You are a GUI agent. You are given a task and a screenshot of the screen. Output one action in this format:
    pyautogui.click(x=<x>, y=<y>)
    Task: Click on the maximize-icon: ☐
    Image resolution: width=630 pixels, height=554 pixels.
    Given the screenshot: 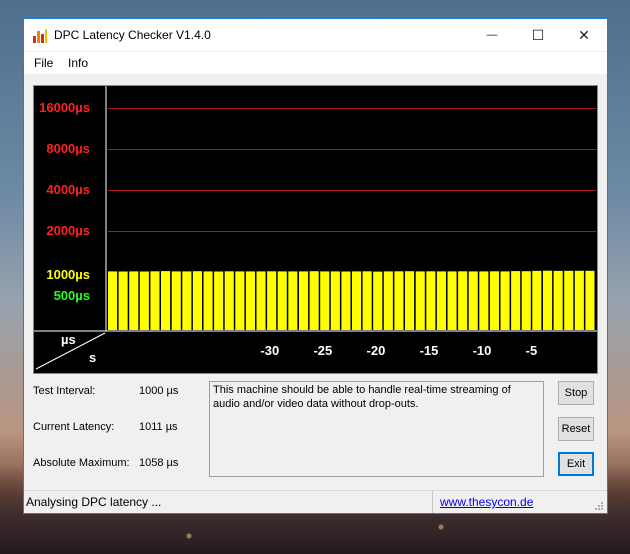 What is the action you would take?
    pyautogui.click(x=538, y=34)
    